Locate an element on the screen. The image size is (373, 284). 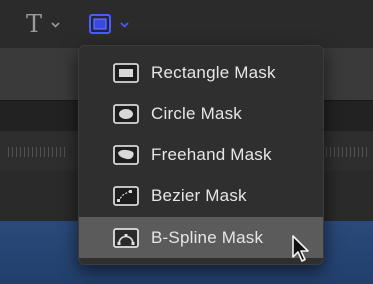
menu-item-label: B-Spline Mask is located at coordinates (207, 237).